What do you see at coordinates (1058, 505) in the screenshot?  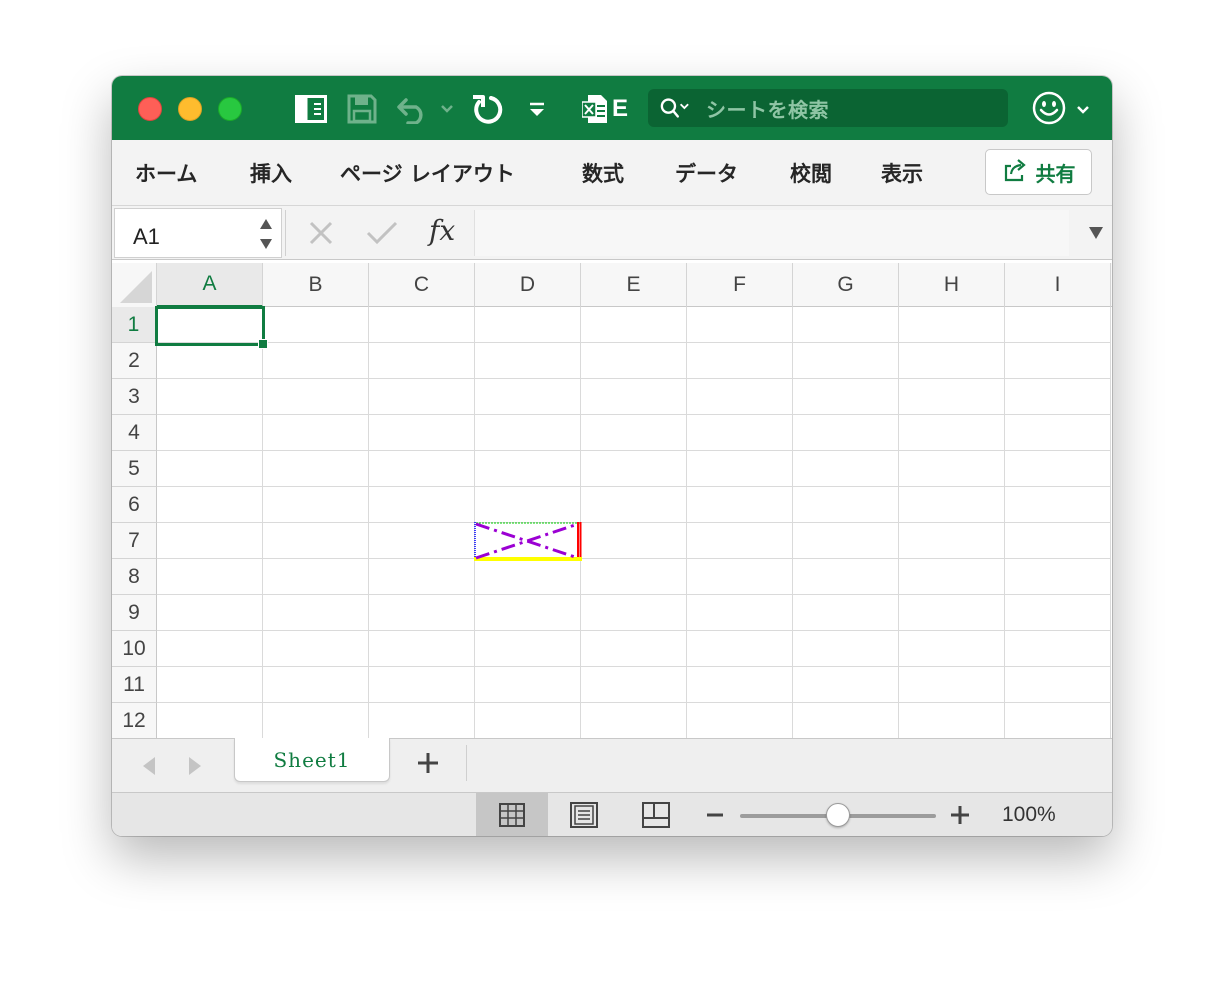 I see `cell-i6` at bounding box center [1058, 505].